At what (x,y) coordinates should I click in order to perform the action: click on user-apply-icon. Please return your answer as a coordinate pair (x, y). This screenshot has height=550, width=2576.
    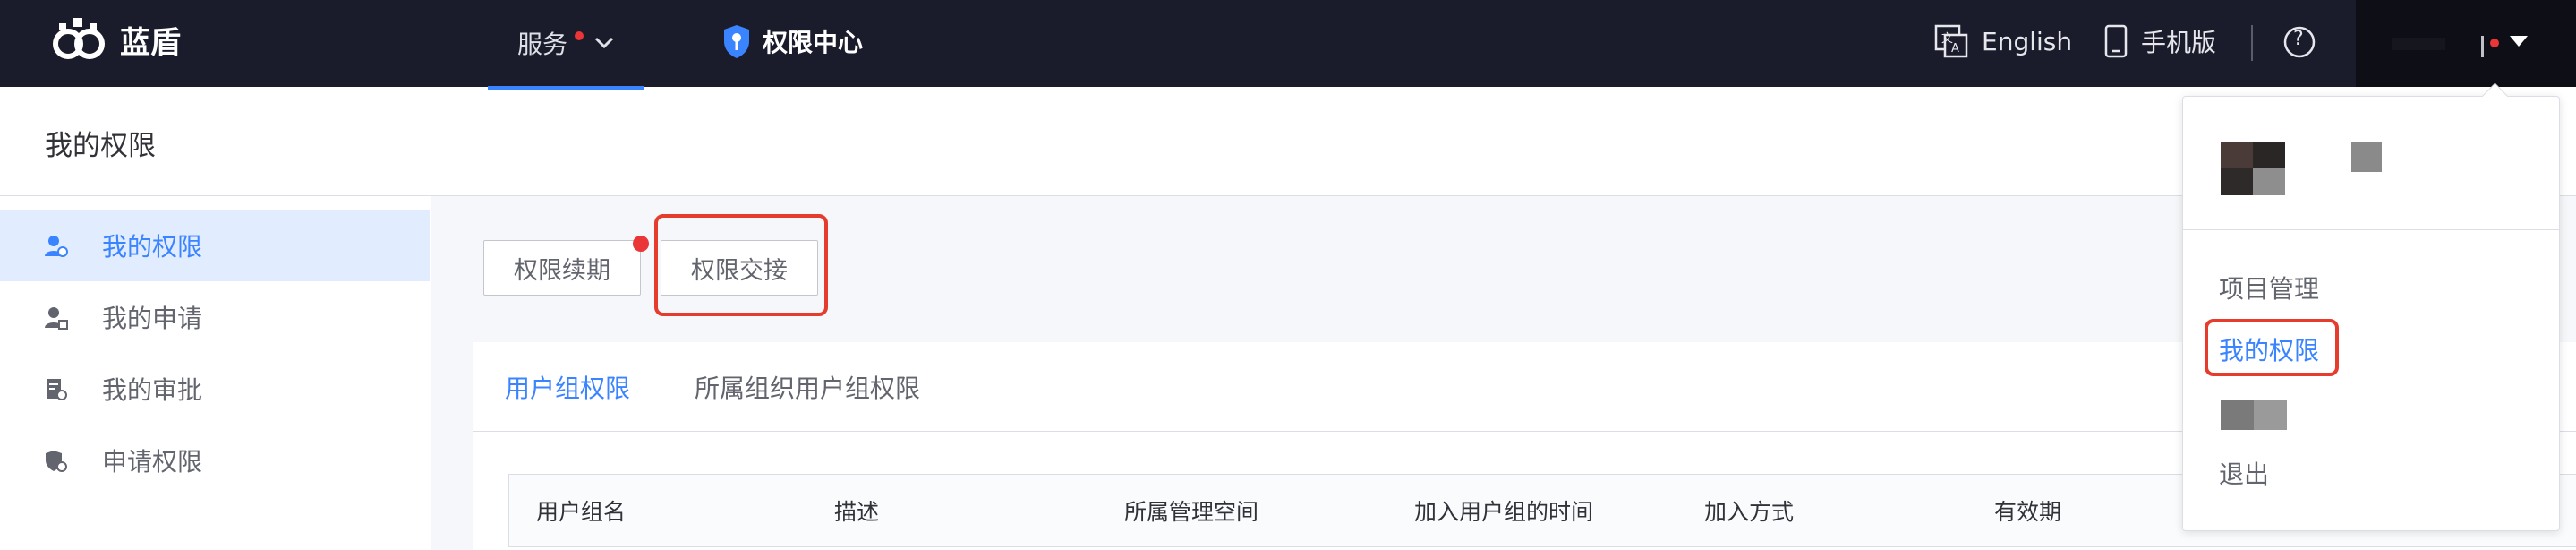
    Looking at the image, I should click on (56, 318).